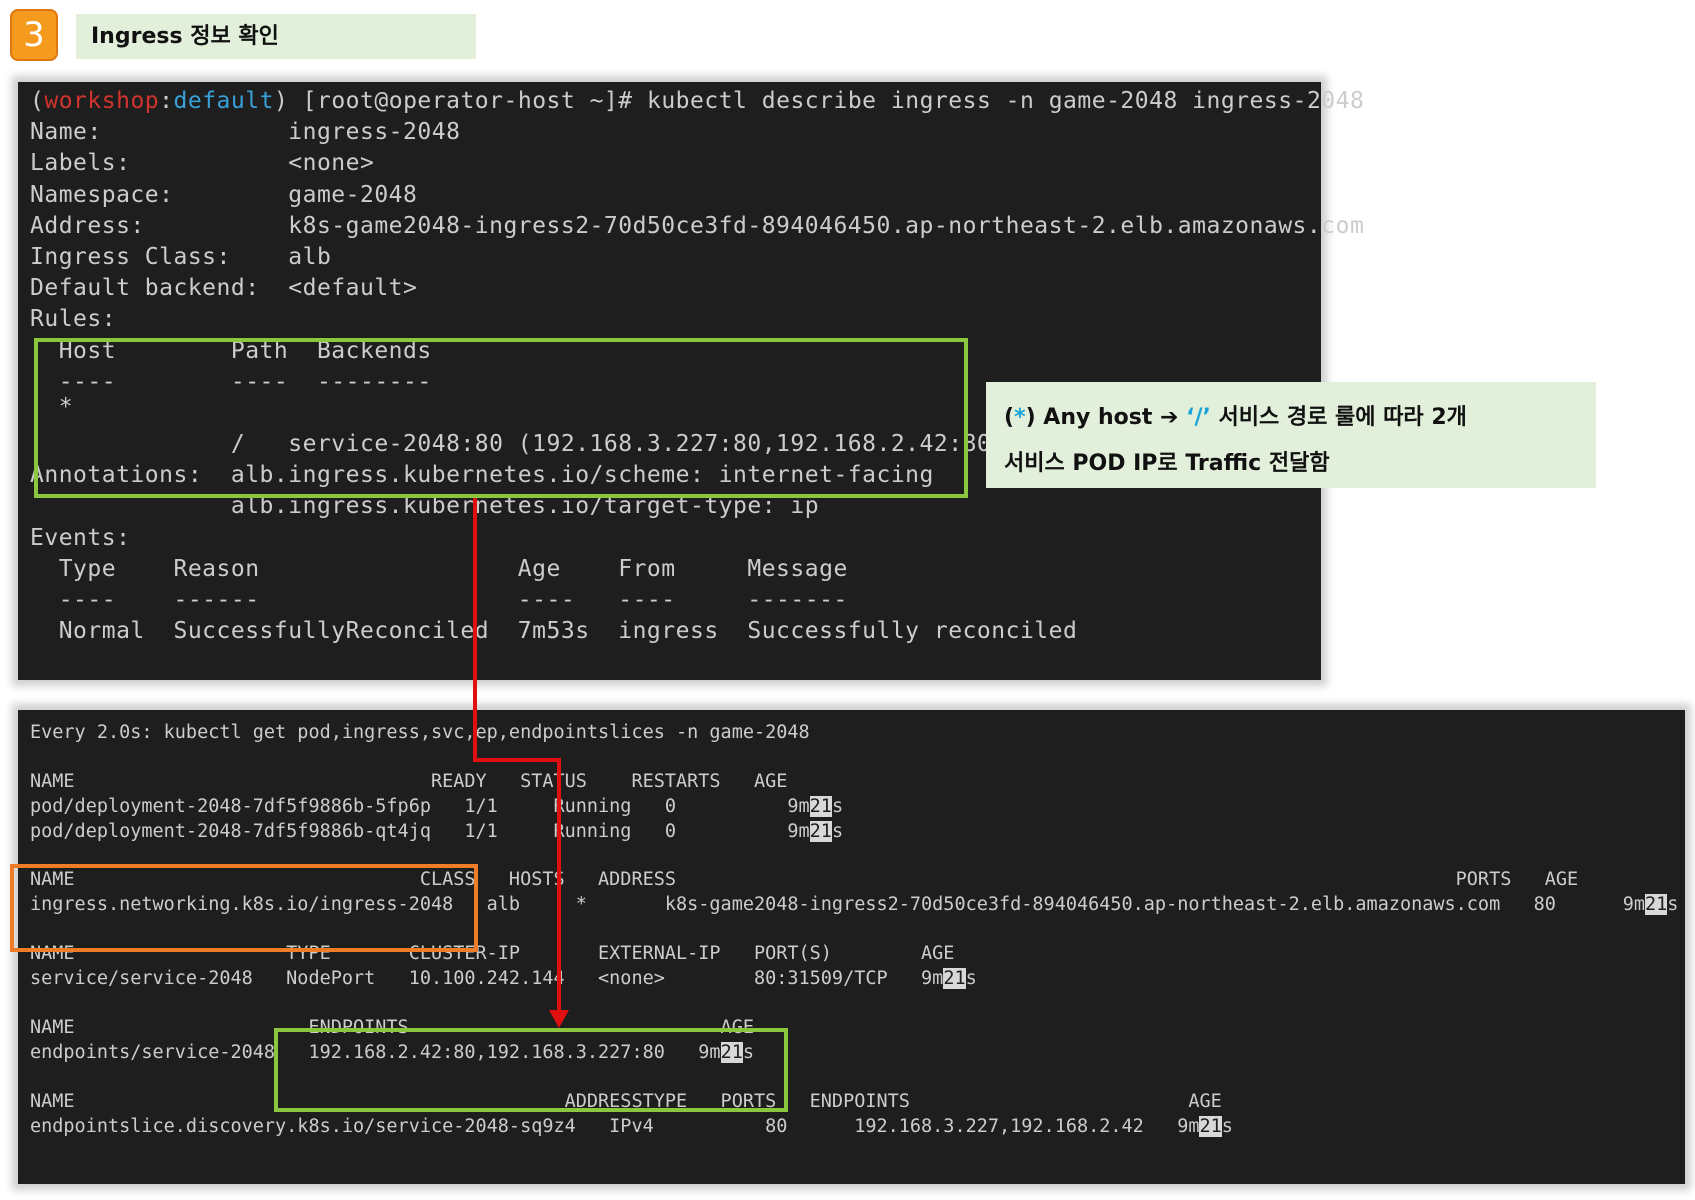 The width and height of the screenshot is (1695, 1200). What do you see at coordinates (181, 257) in the screenshot?
I see `output-line: Ingress Class: alb` at bounding box center [181, 257].